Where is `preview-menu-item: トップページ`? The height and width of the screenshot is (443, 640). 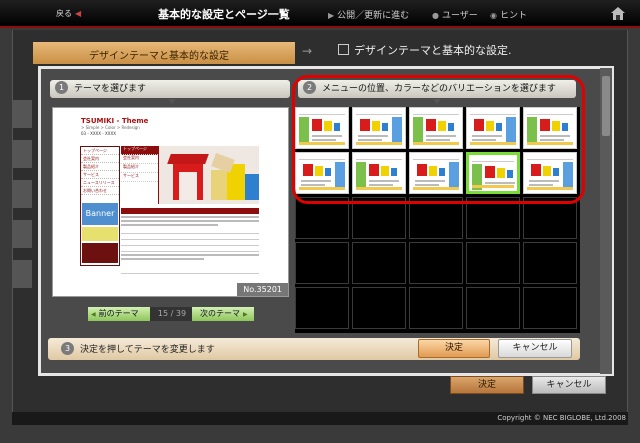
preview-menu-item: トップページ is located at coordinates (100, 151).